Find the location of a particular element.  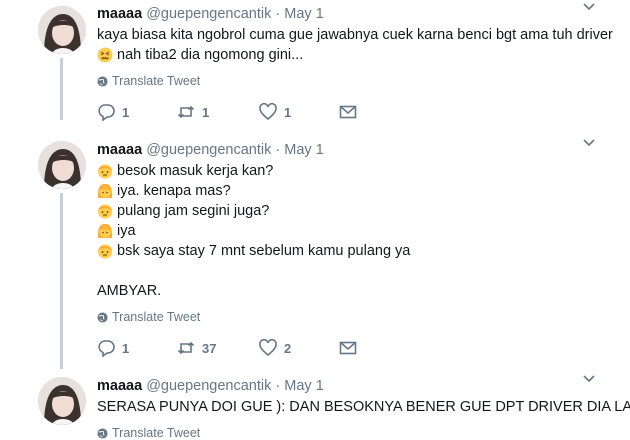

like-count: 2 is located at coordinates (288, 348).